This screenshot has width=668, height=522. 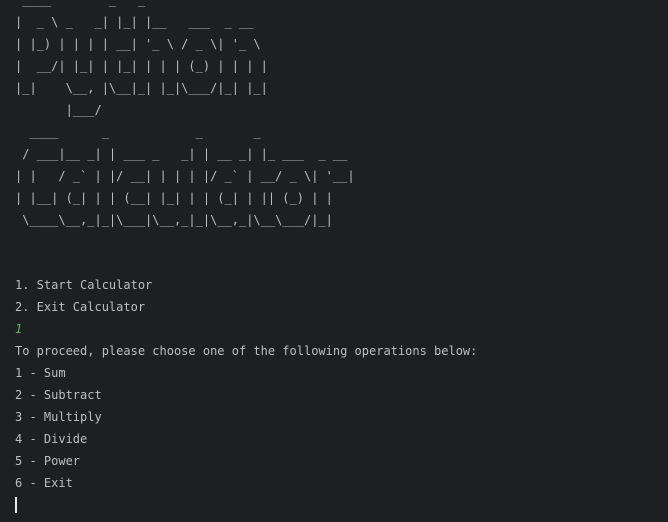 What do you see at coordinates (84, 285) in the screenshot?
I see `menu-start-option: 1. Start Calculator` at bounding box center [84, 285].